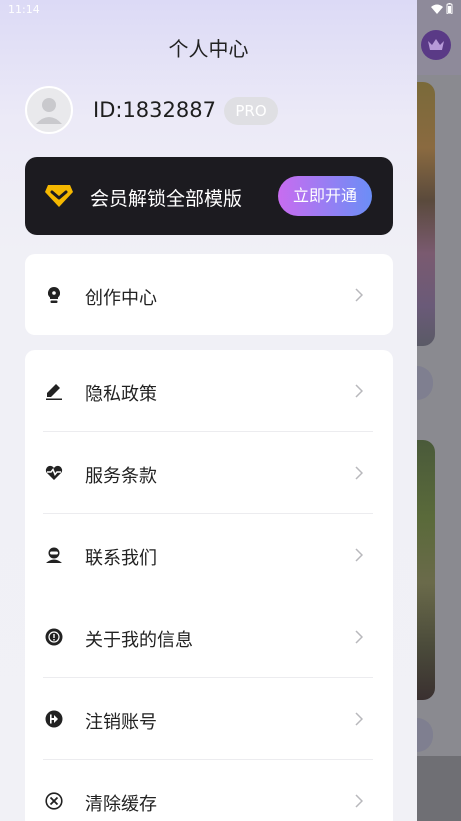  What do you see at coordinates (121, 722) in the screenshot?
I see `menu-item-label: 注销账号` at bounding box center [121, 722].